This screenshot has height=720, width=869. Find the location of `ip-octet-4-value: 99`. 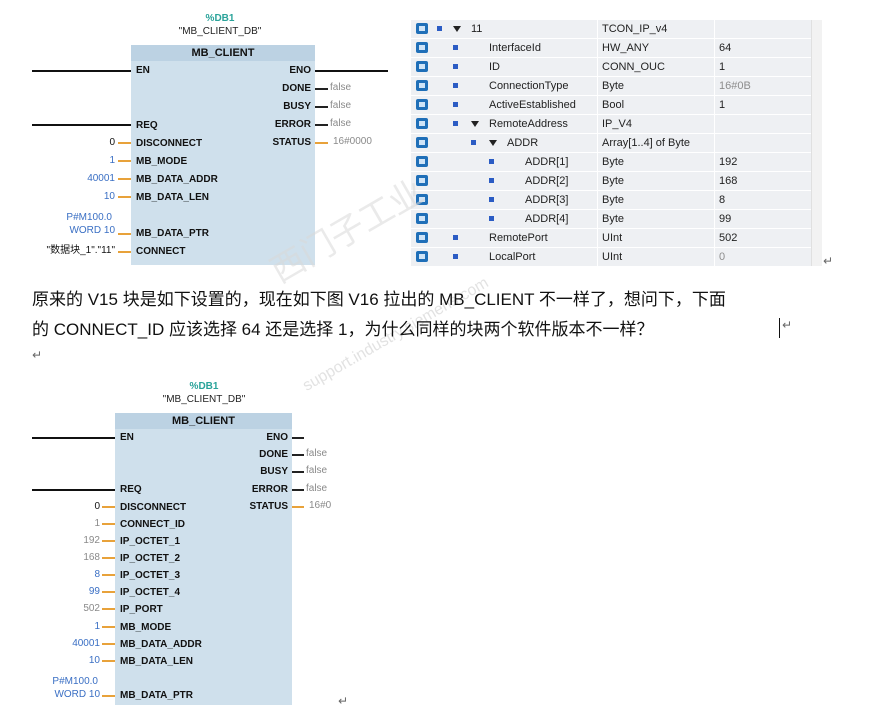

ip-octet-4-value: 99 is located at coordinates (72, 592).